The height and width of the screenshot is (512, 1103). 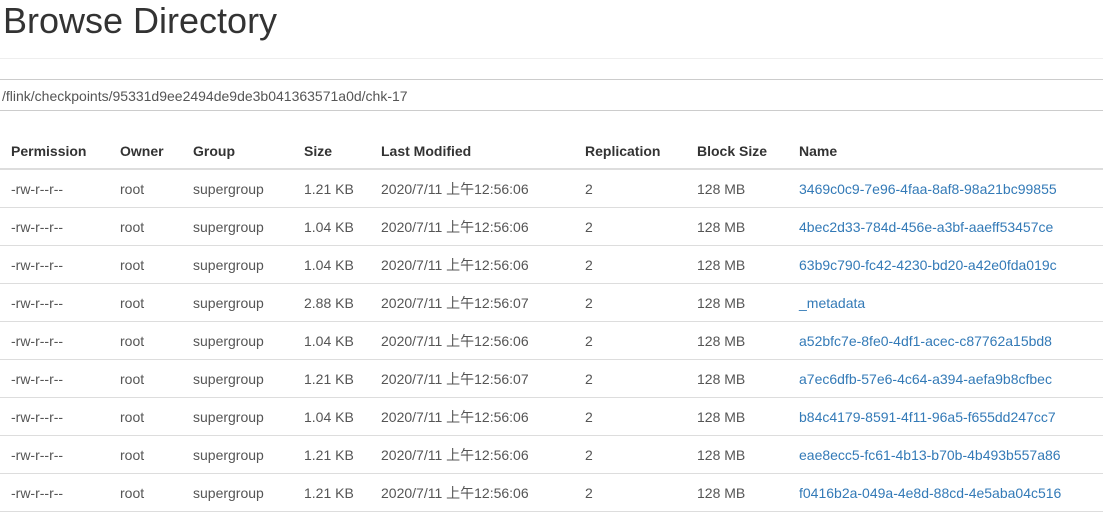 I want to click on title-divider, so click(x=551, y=58).